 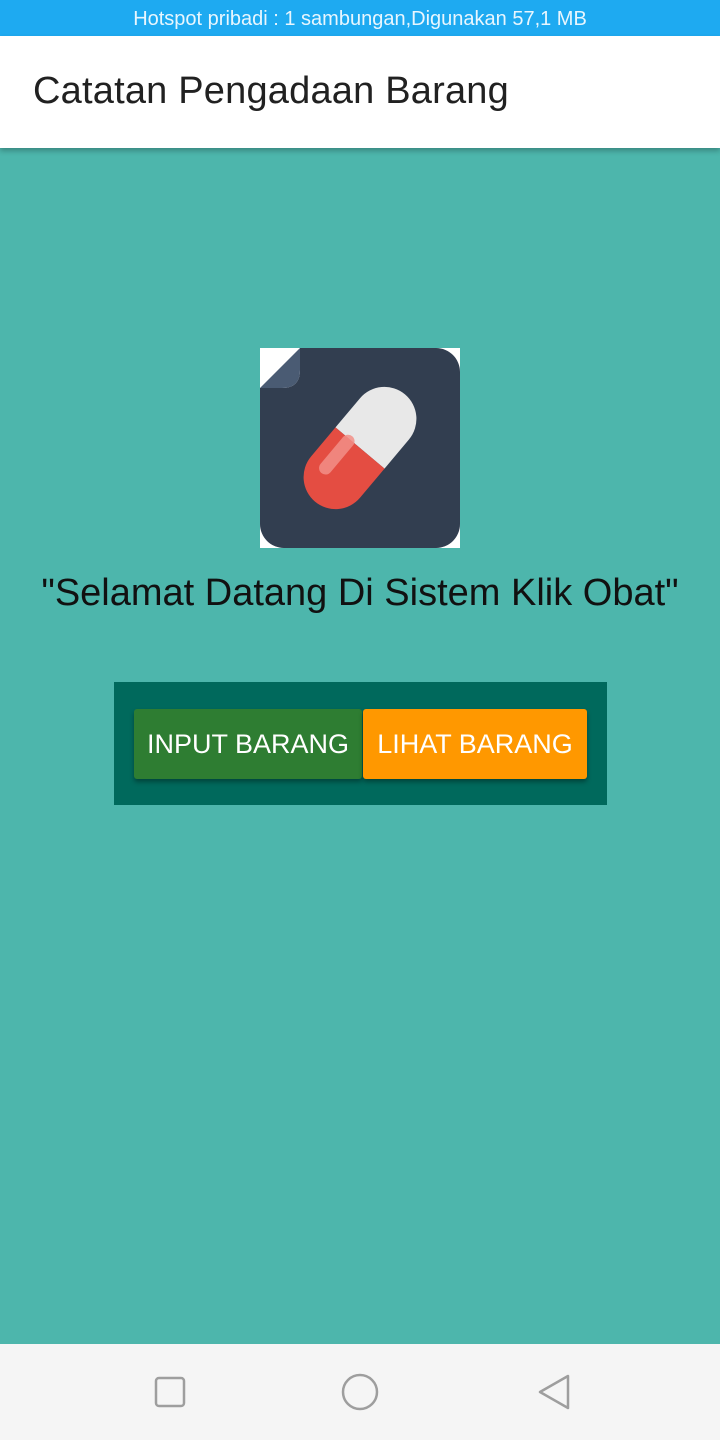 I want to click on back-icon, so click(x=555, y=1392).